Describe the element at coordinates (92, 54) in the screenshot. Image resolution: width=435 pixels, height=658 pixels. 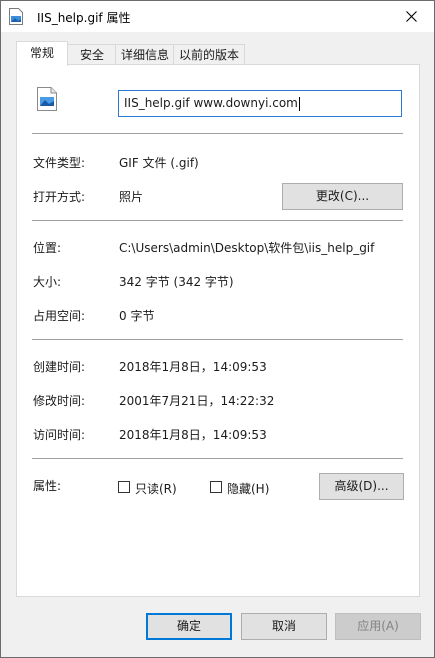
I see `tab-security: 安全` at that location.